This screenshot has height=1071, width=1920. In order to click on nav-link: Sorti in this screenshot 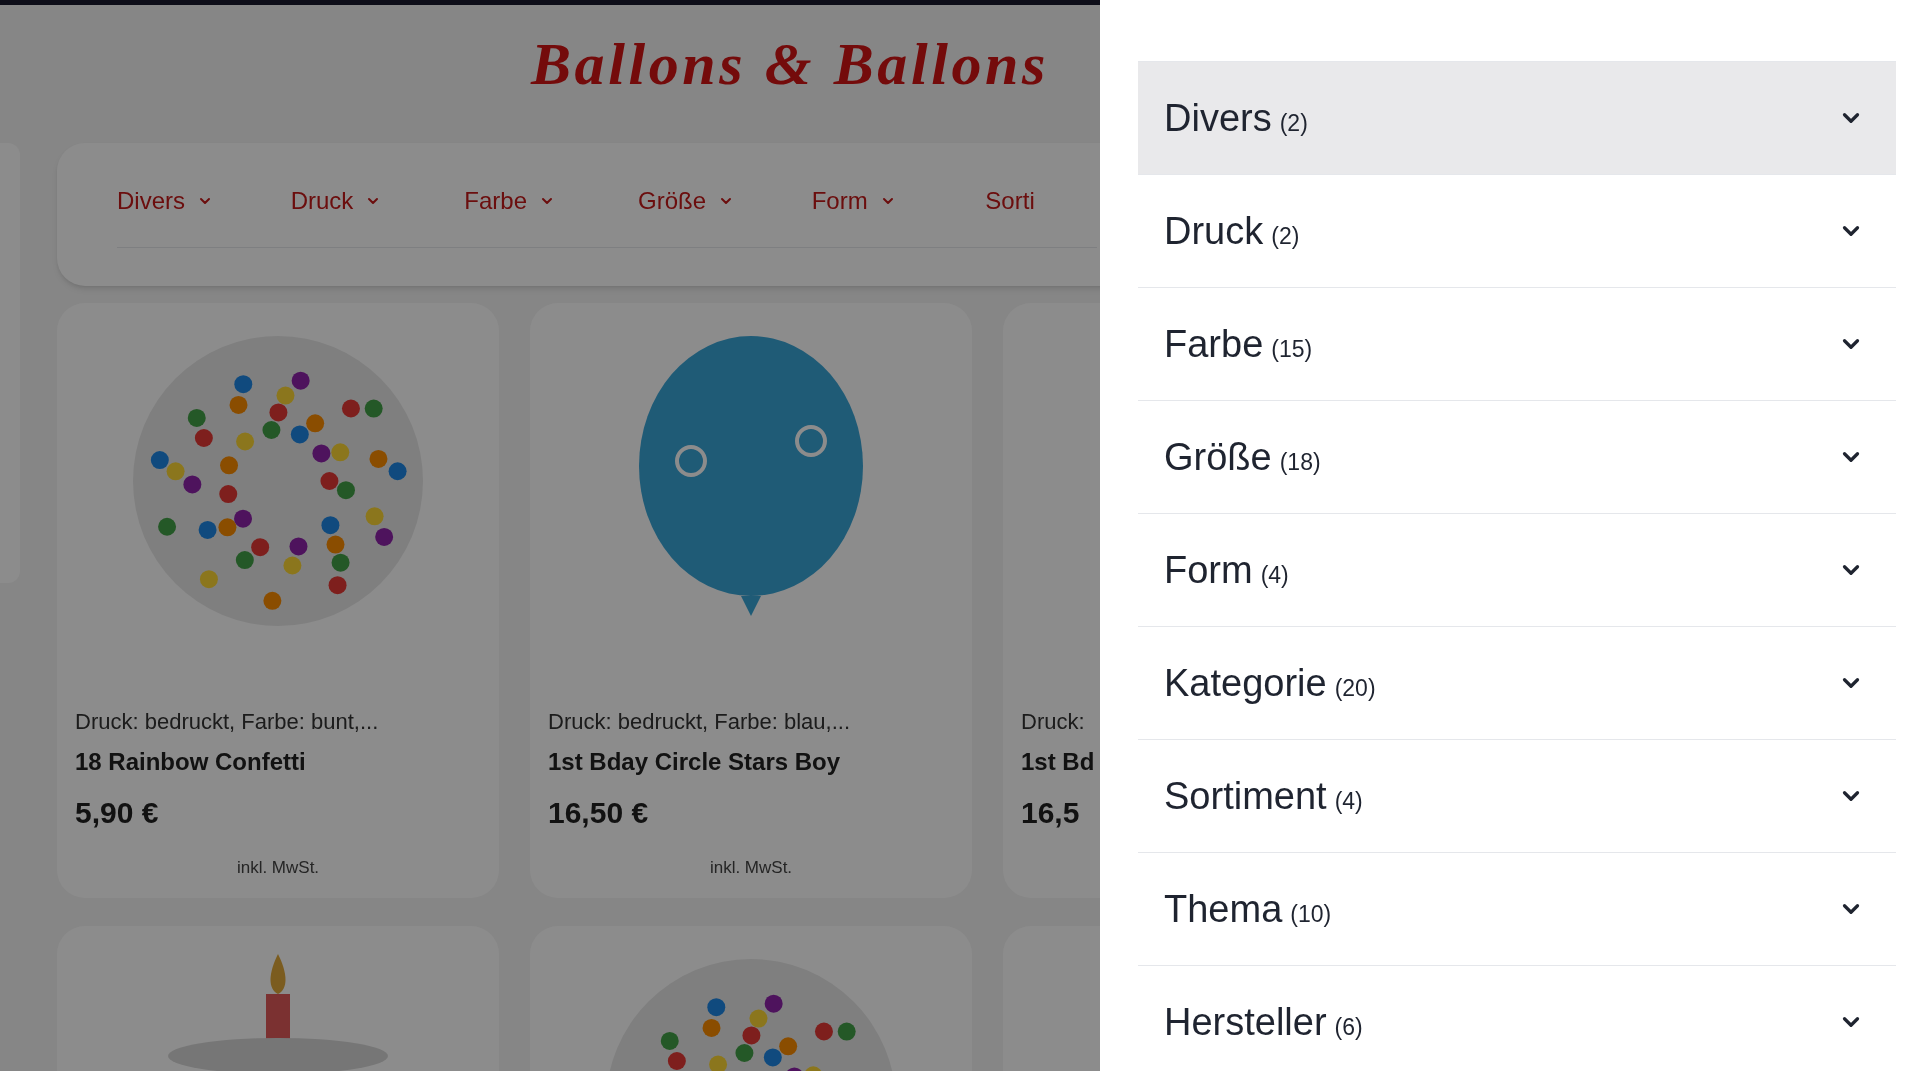, I will do `click(1041, 201)`.